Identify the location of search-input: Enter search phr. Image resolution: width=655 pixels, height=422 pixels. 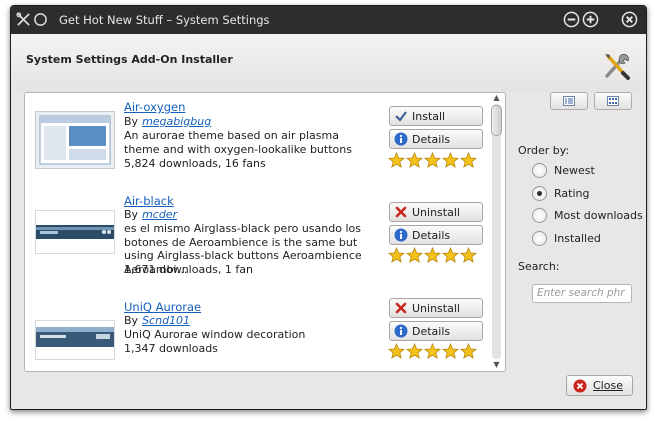
(582, 293).